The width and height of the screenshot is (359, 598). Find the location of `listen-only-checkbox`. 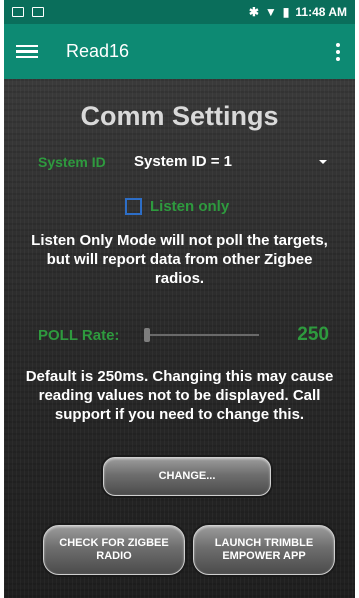

listen-only-checkbox is located at coordinates (133, 206).